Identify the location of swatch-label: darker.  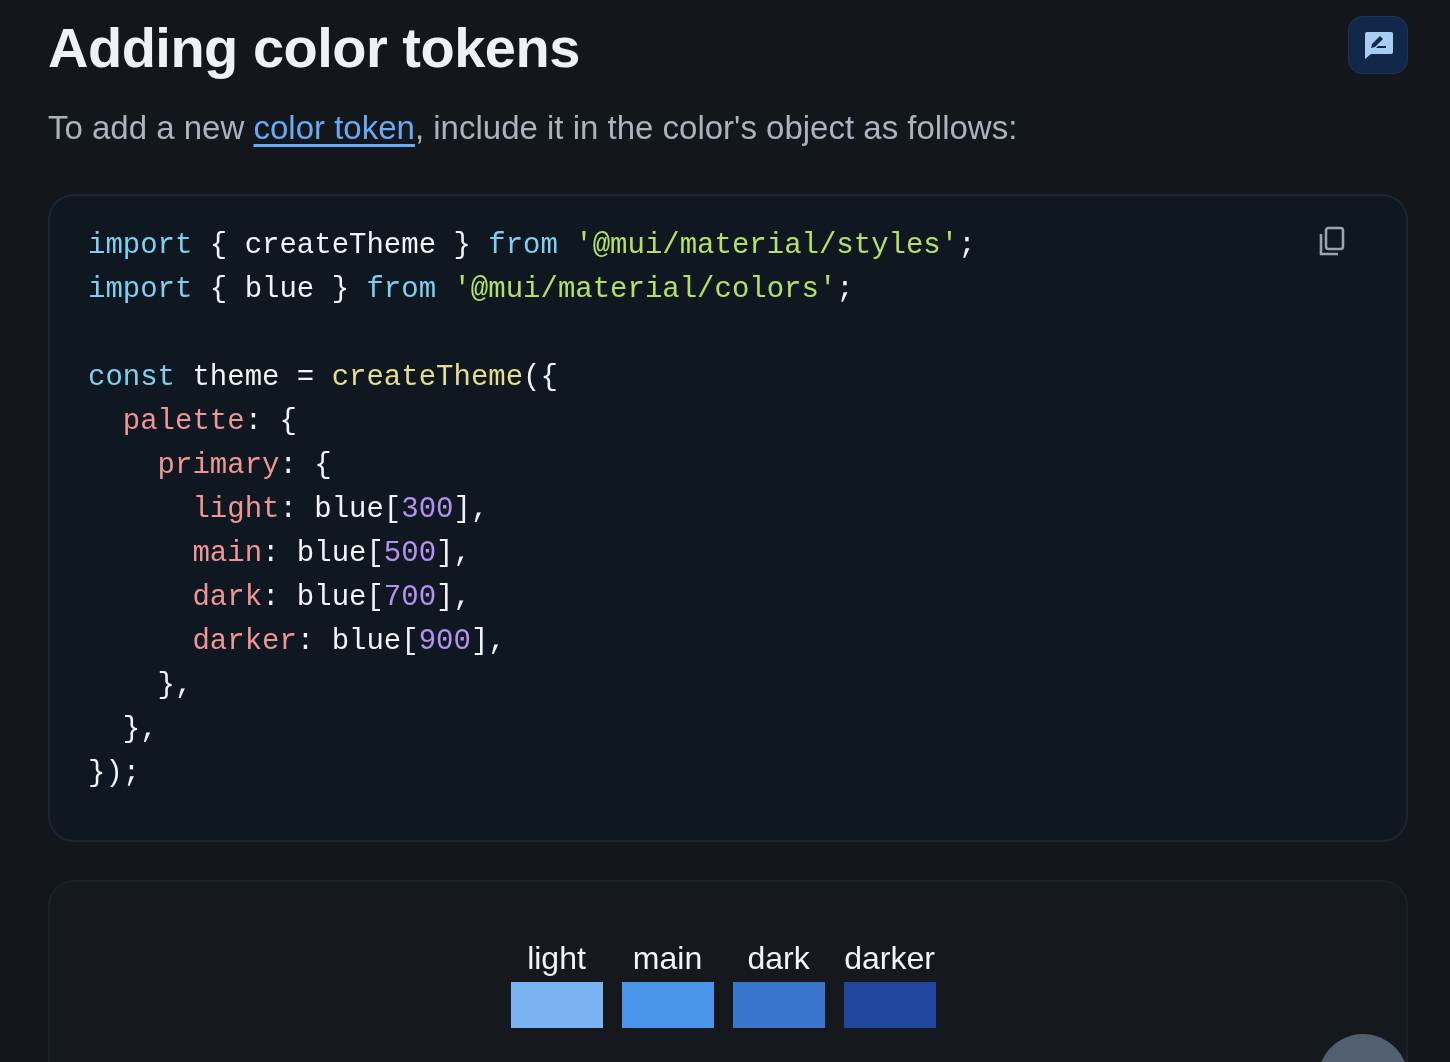
(889, 958).